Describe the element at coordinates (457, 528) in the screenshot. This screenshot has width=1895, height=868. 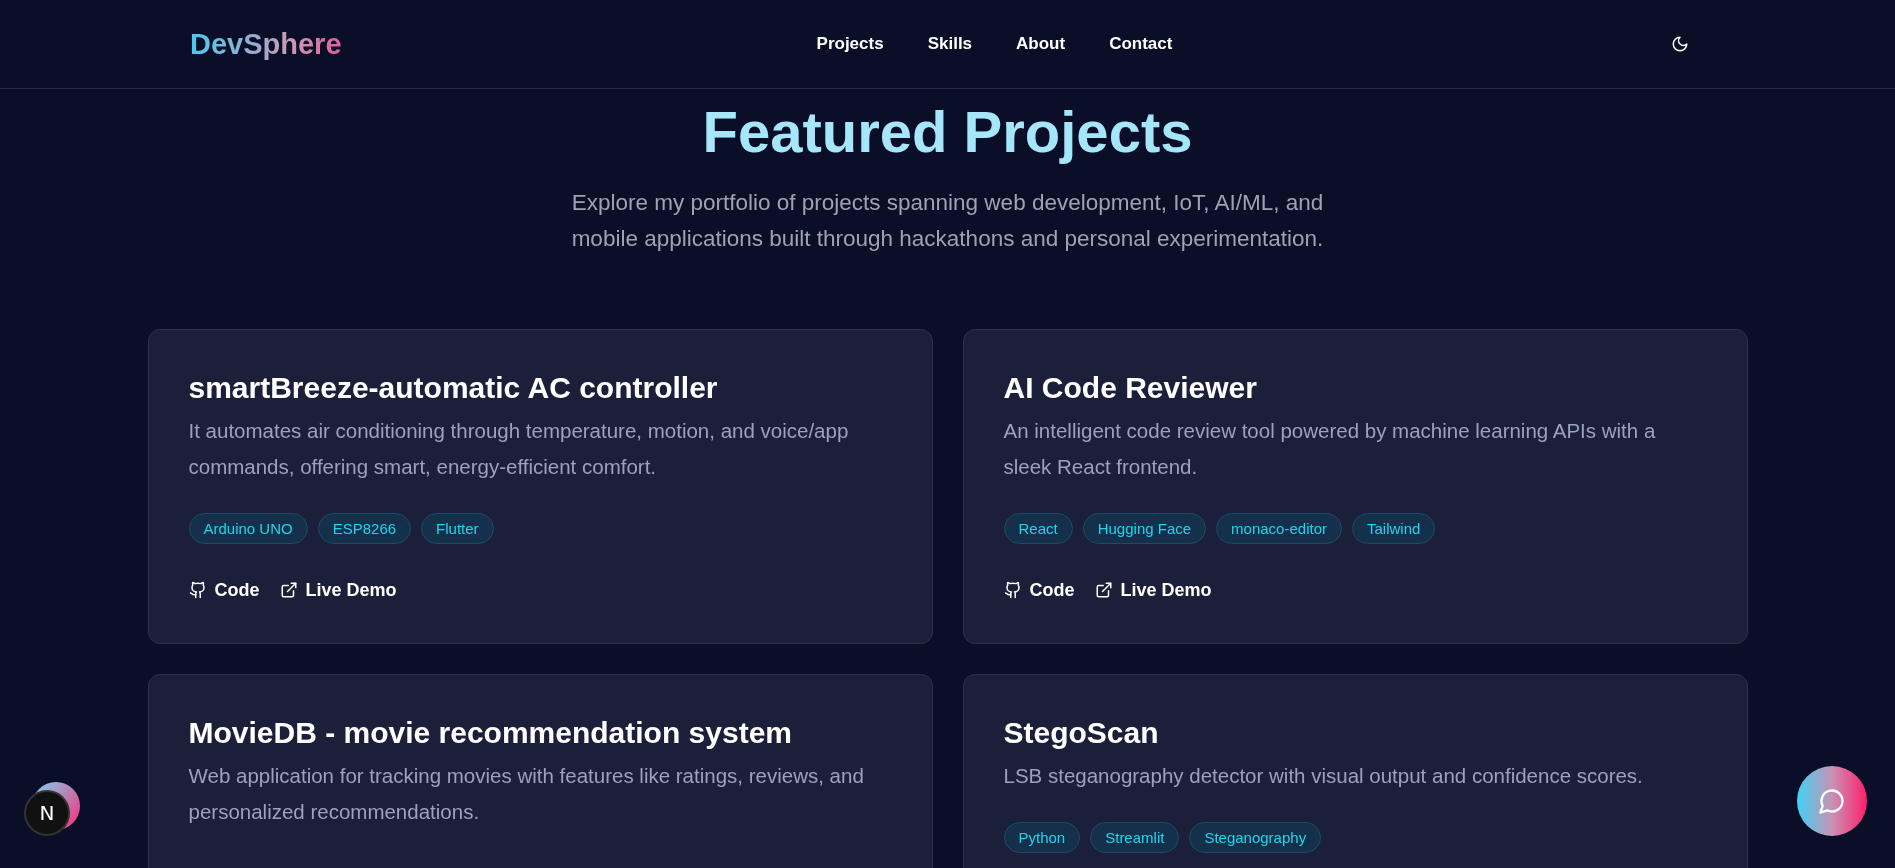
I see `tech-tag: Flutter` at that location.